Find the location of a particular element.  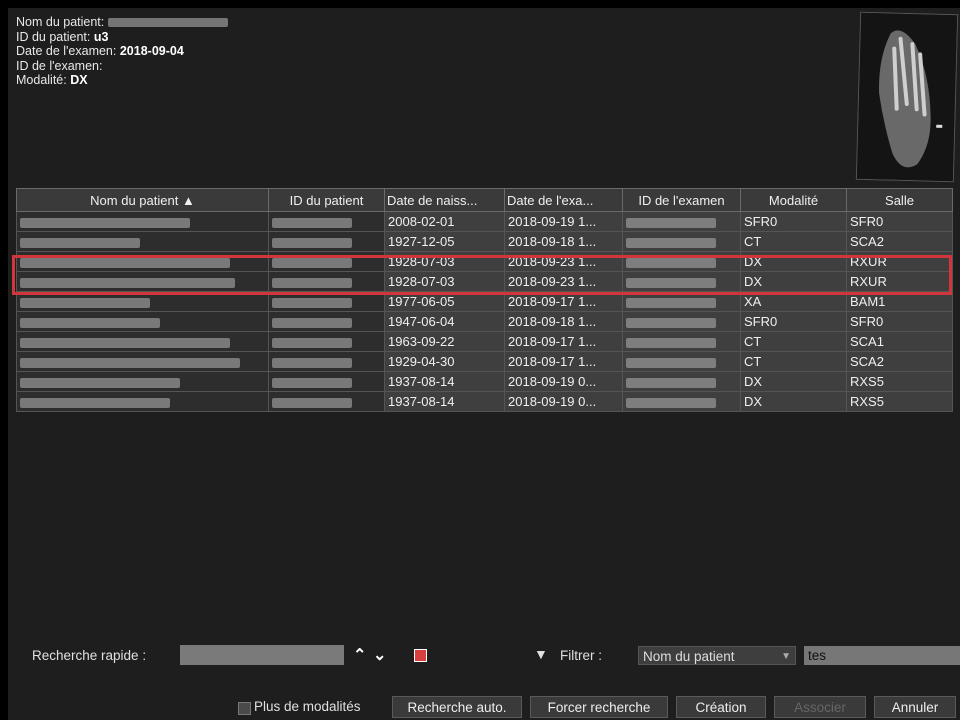

filter-icon: ▼ is located at coordinates (541, 654).